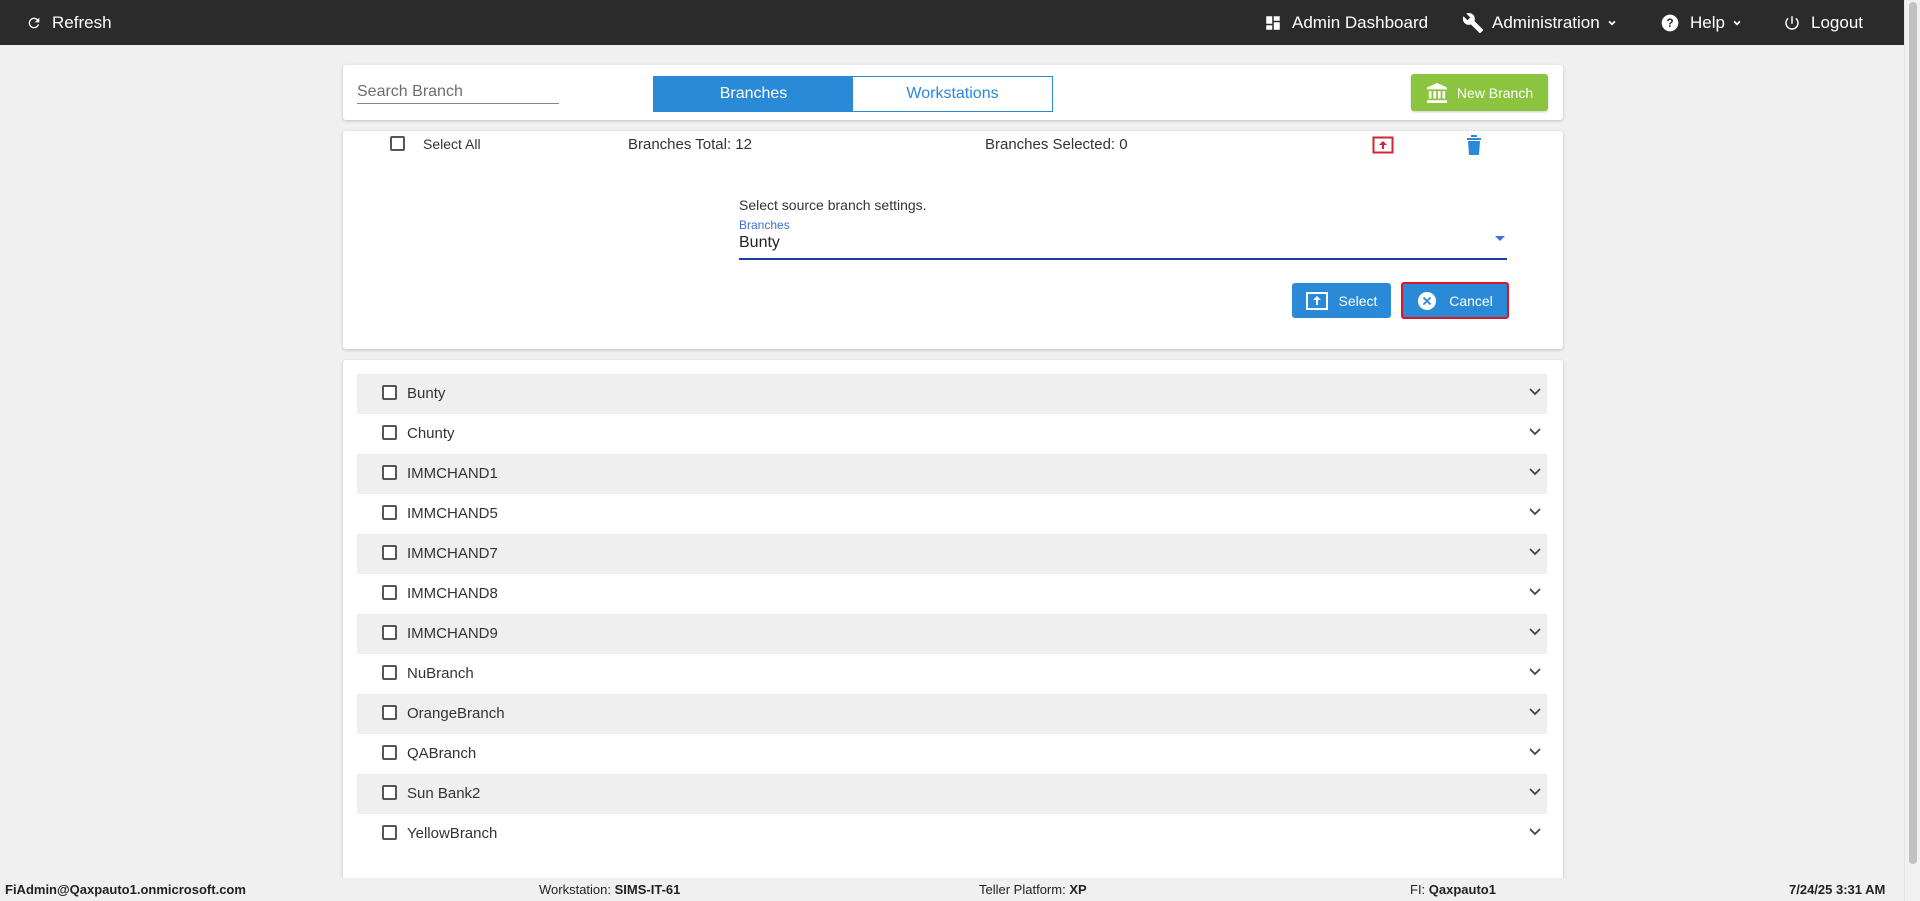 The height and width of the screenshot is (901, 1920). I want to click on list-item: Bunty, so click(952, 394).